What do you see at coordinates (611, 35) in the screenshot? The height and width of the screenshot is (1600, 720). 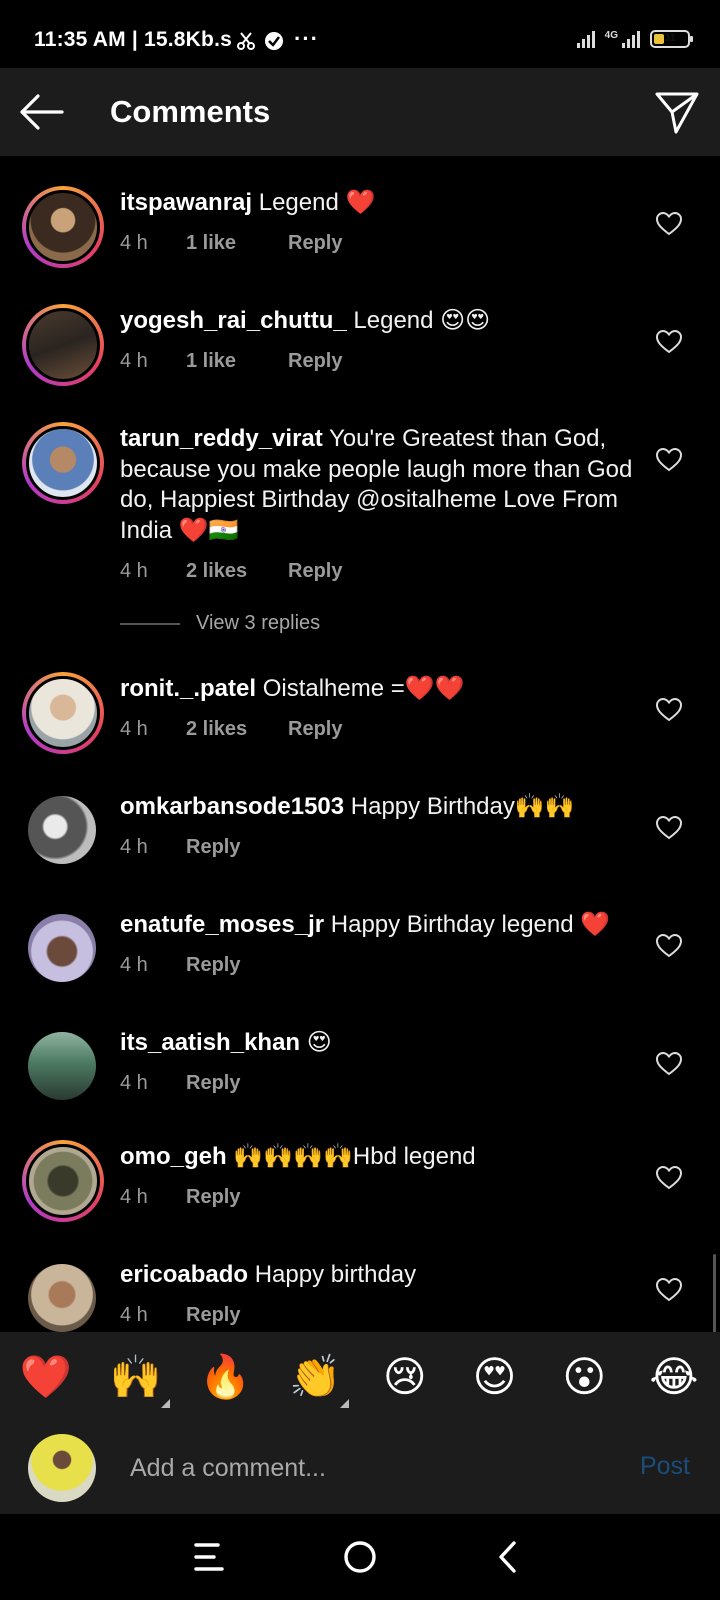 I see `network-type: 4G` at bounding box center [611, 35].